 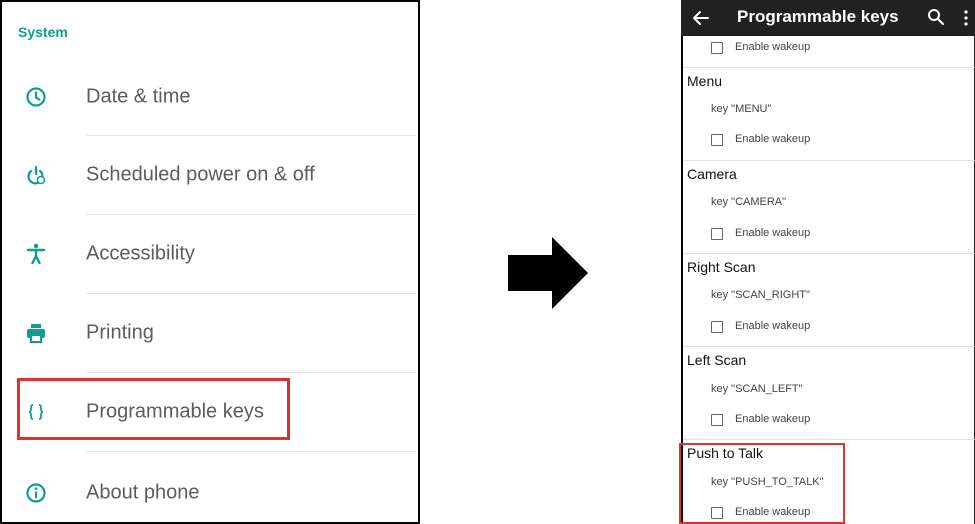 What do you see at coordinates (36, 493) in the screenshot?
I see `info-icon` at bounding box center [36, 493].